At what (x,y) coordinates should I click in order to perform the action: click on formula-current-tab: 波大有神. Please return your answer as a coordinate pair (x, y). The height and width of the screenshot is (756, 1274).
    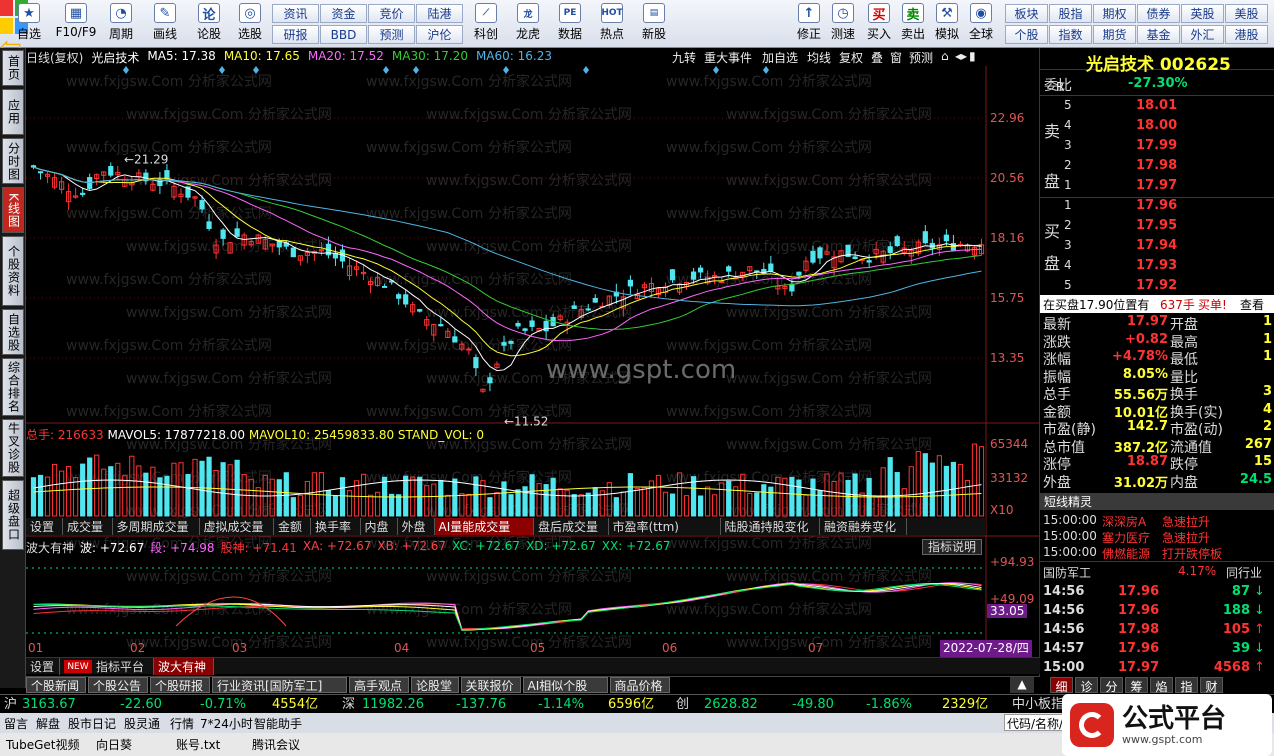
    Looking at the image, I should click on (184, 666).